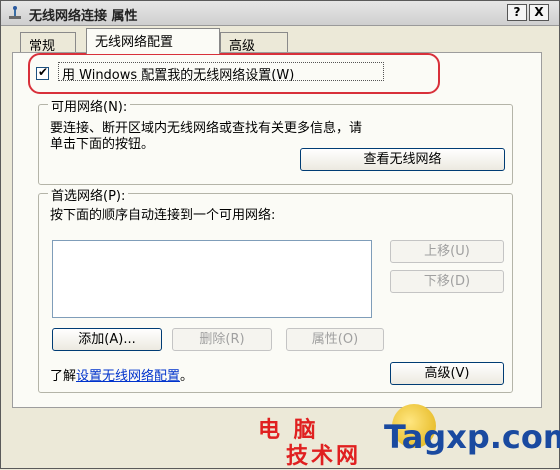 The width and height of the screenshot is (560, 470). Describe the element at coordinates (472, 437) in the screenshot. I see `watermark-domain: Tagxp.com` at that location.